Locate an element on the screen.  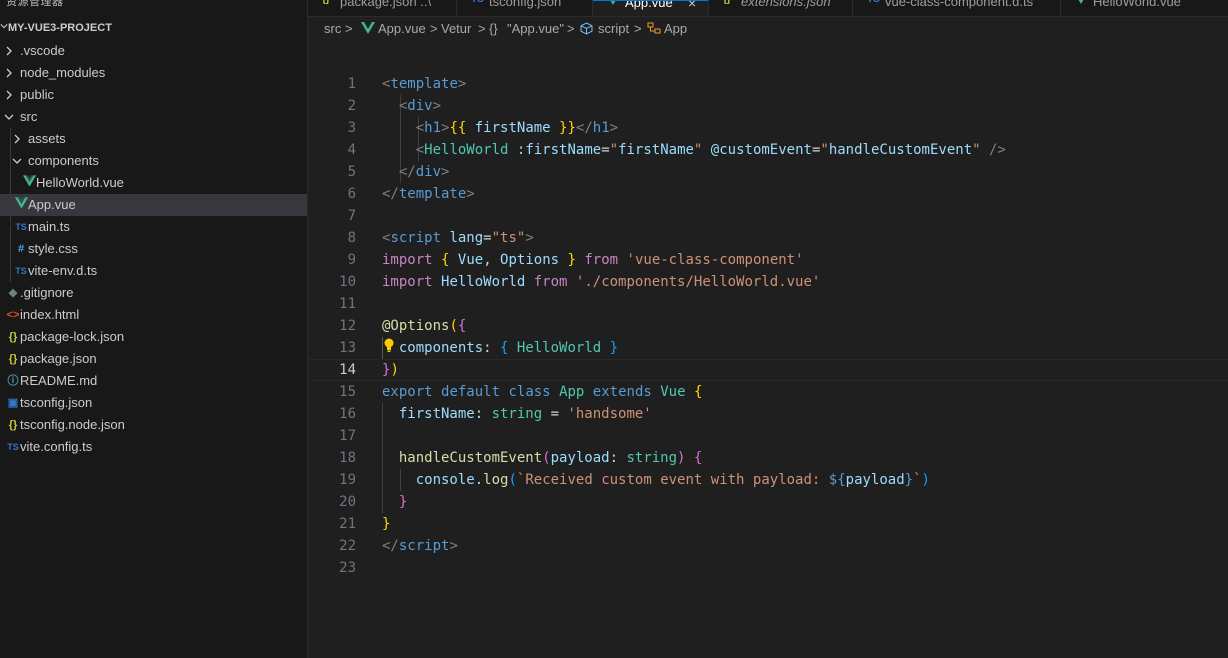
breadcrumb-script: script is located at coordinates (613, 29).